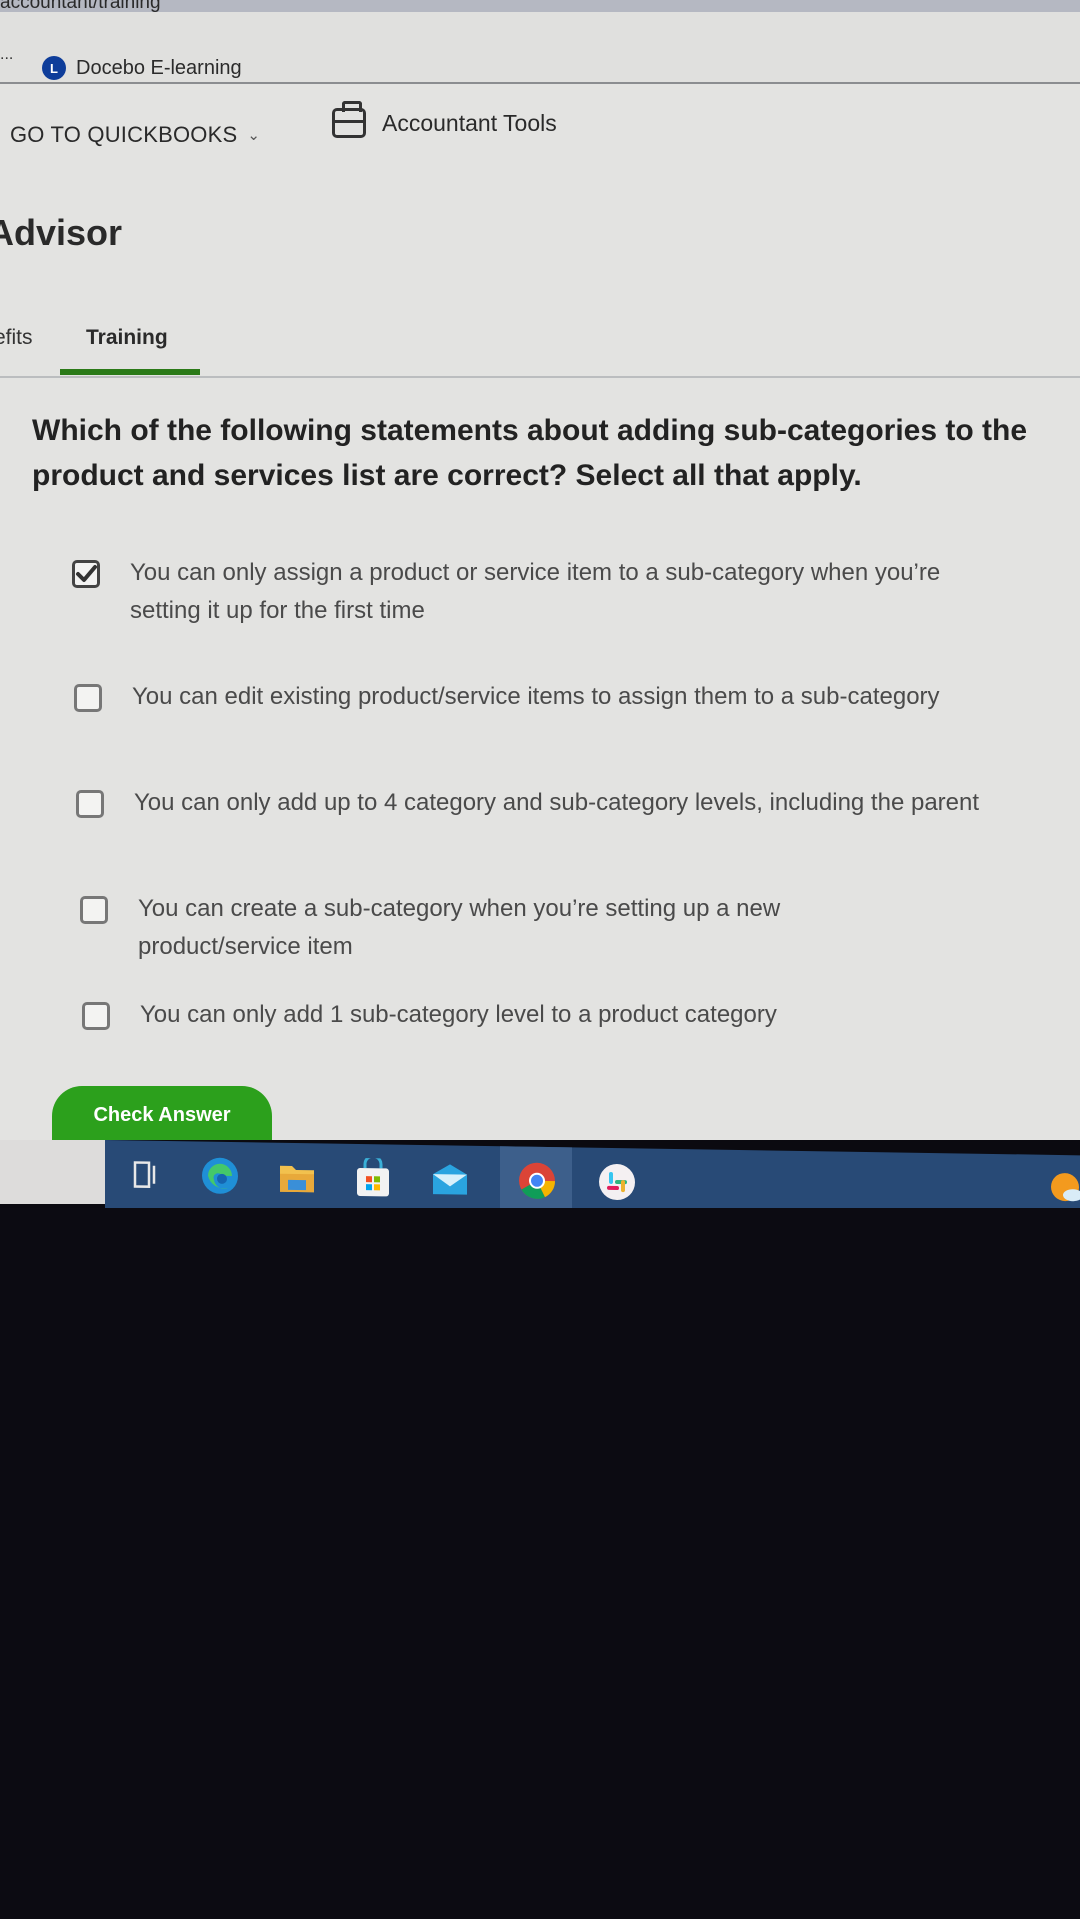  I want to click on chevron-down-icon: ⌄, so click(254, 135).